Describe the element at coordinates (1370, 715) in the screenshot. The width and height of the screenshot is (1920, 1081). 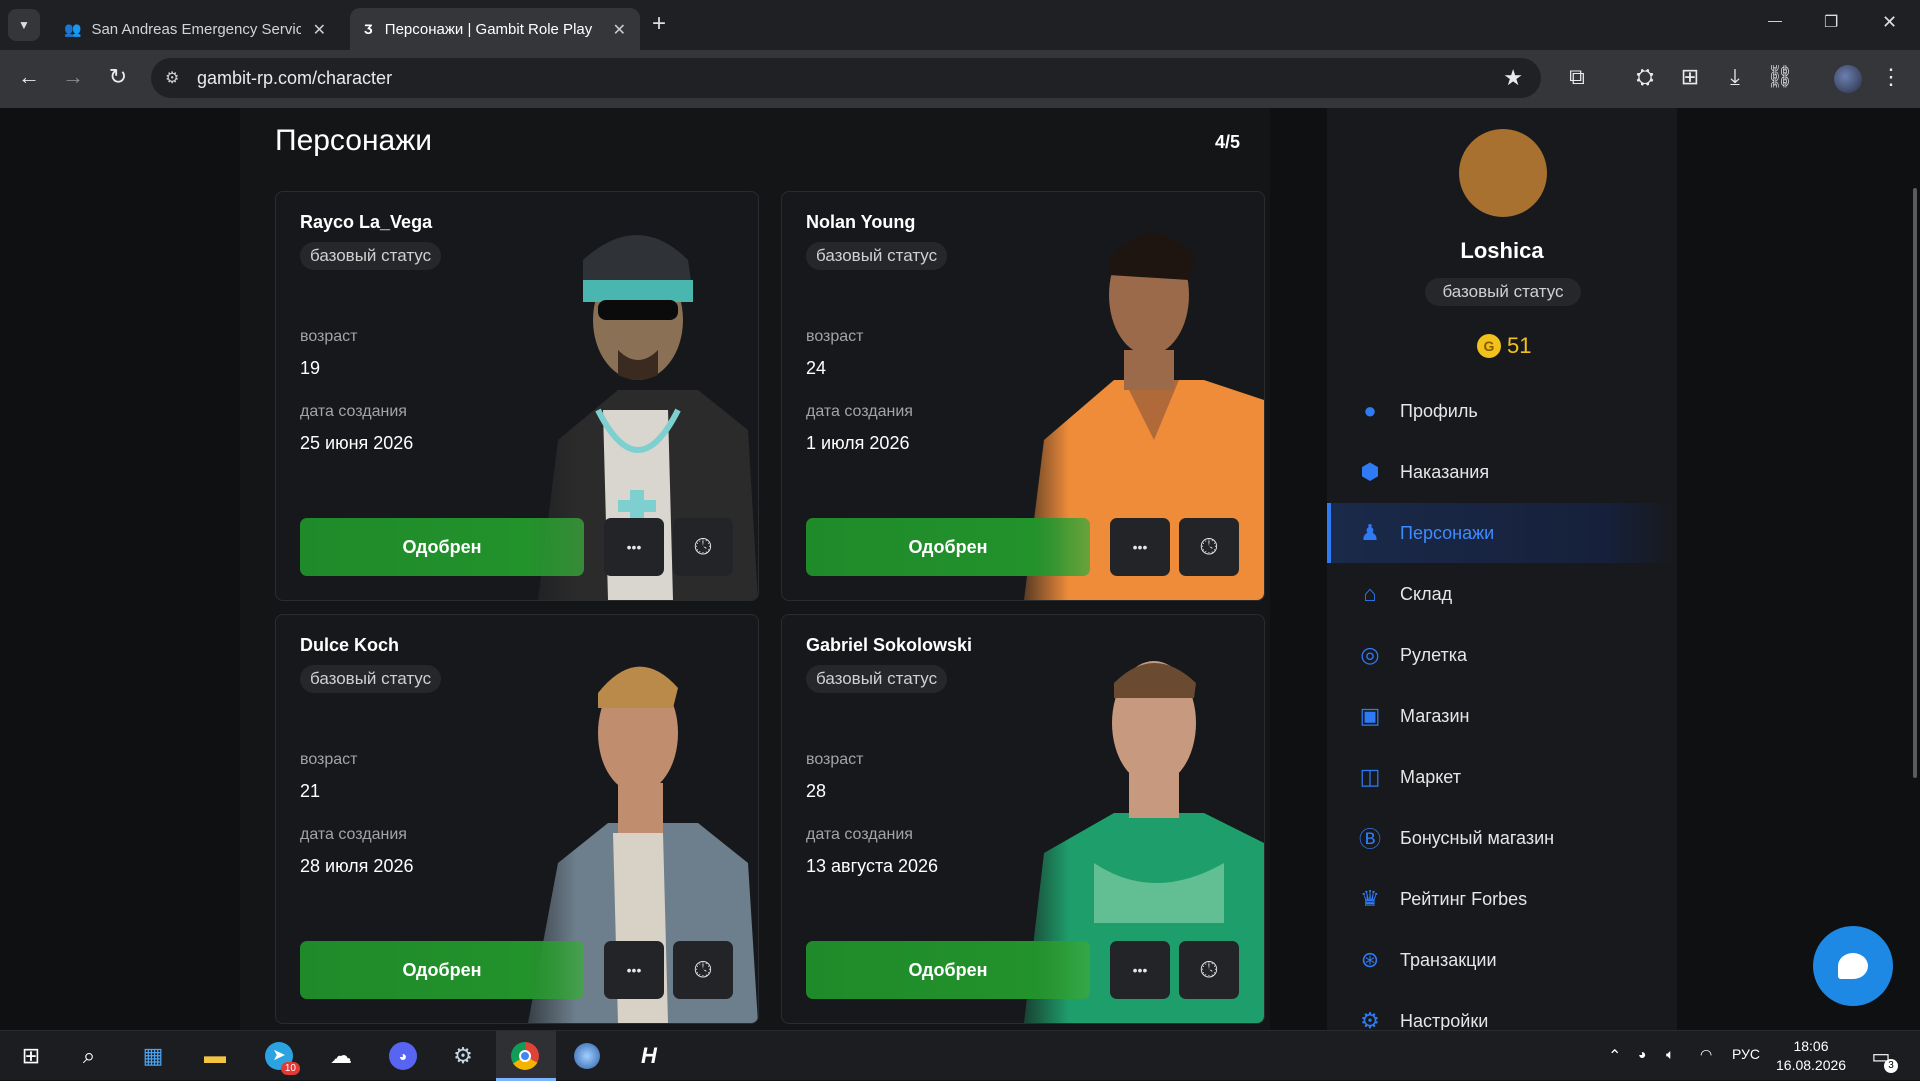
I see `store-icon: ▣` at that location.